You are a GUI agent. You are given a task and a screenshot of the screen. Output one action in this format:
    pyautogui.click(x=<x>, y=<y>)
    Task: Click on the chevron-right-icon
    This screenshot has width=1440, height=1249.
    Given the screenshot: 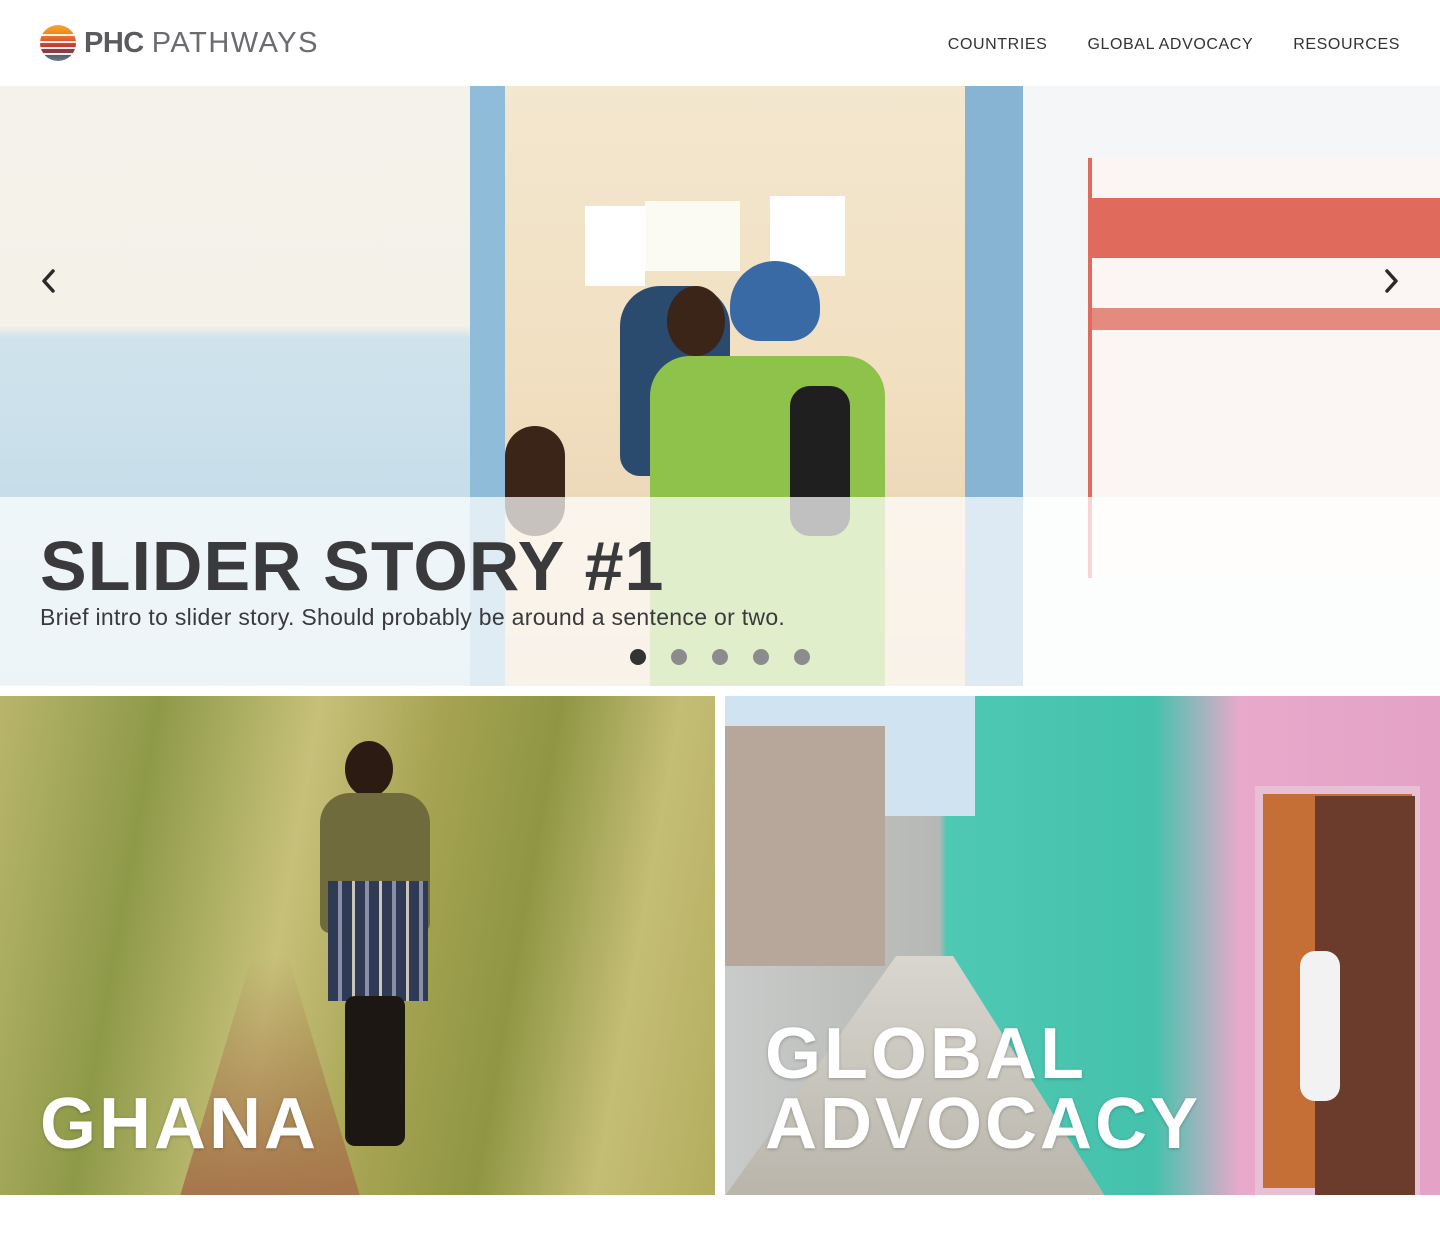 What is the action you would take?
    pyautogui.click(x=1391, y=281)
    